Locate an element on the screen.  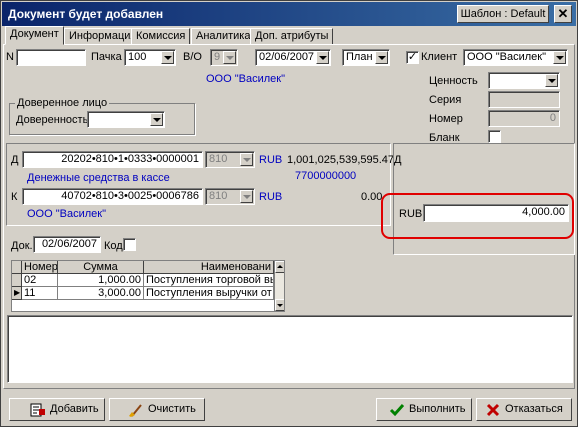
date-select: 02/06/2007 is located at coordinates (293, 57).